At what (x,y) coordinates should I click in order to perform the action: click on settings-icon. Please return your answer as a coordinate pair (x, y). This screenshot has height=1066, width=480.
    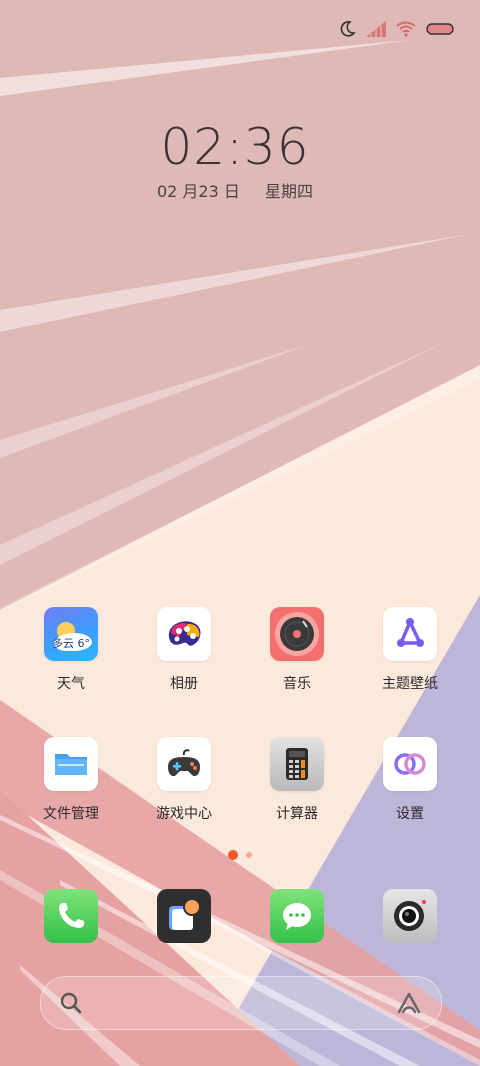
    Looking at the image, I should click on (410, 764).